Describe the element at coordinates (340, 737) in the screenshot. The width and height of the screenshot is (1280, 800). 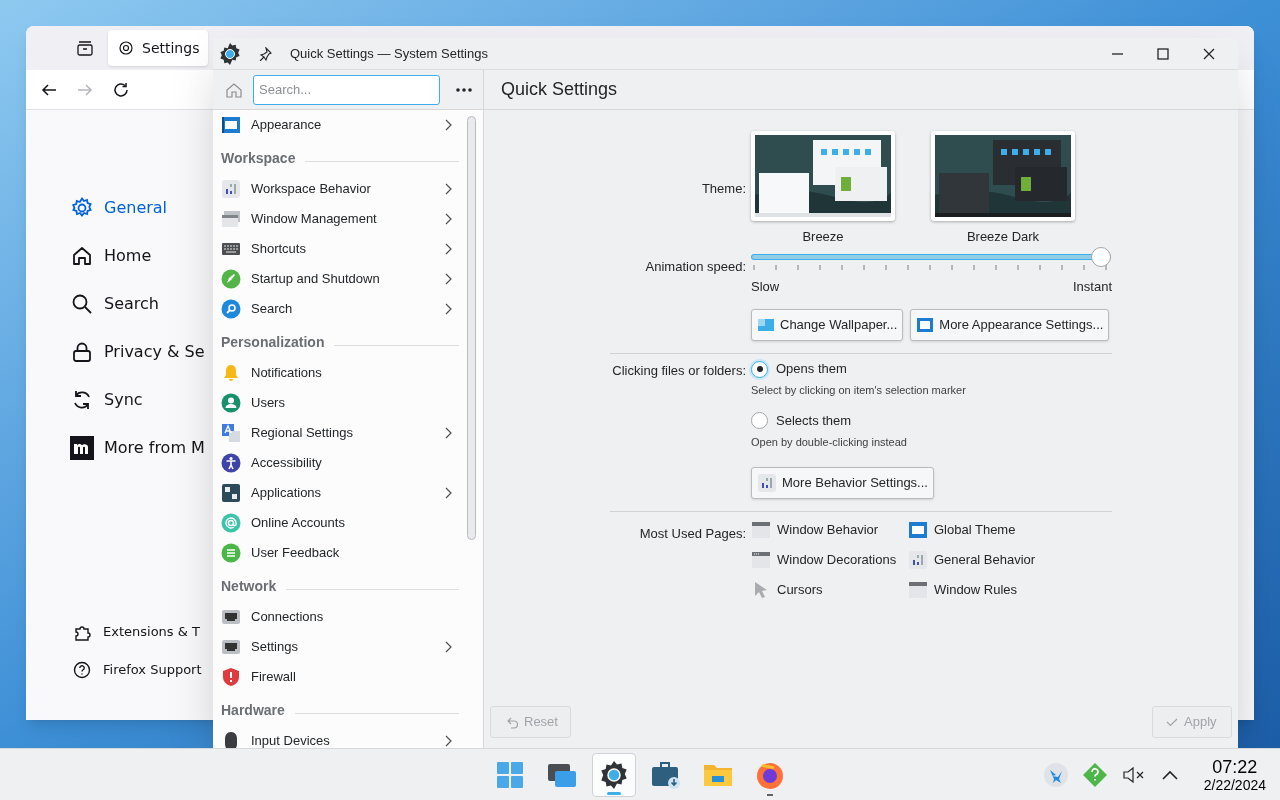
I see `sidebar-item: Input Devices` at that location.